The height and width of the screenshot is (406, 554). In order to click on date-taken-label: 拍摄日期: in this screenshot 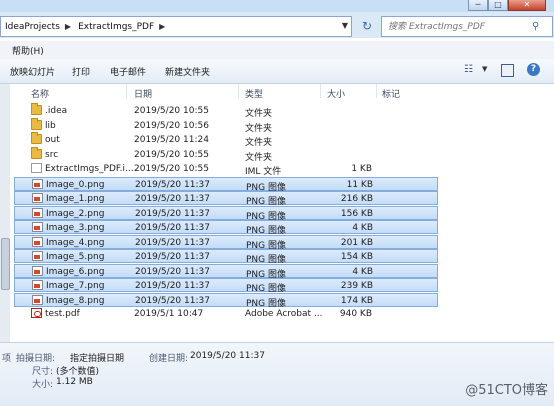, I will do `click(36, 359)`.